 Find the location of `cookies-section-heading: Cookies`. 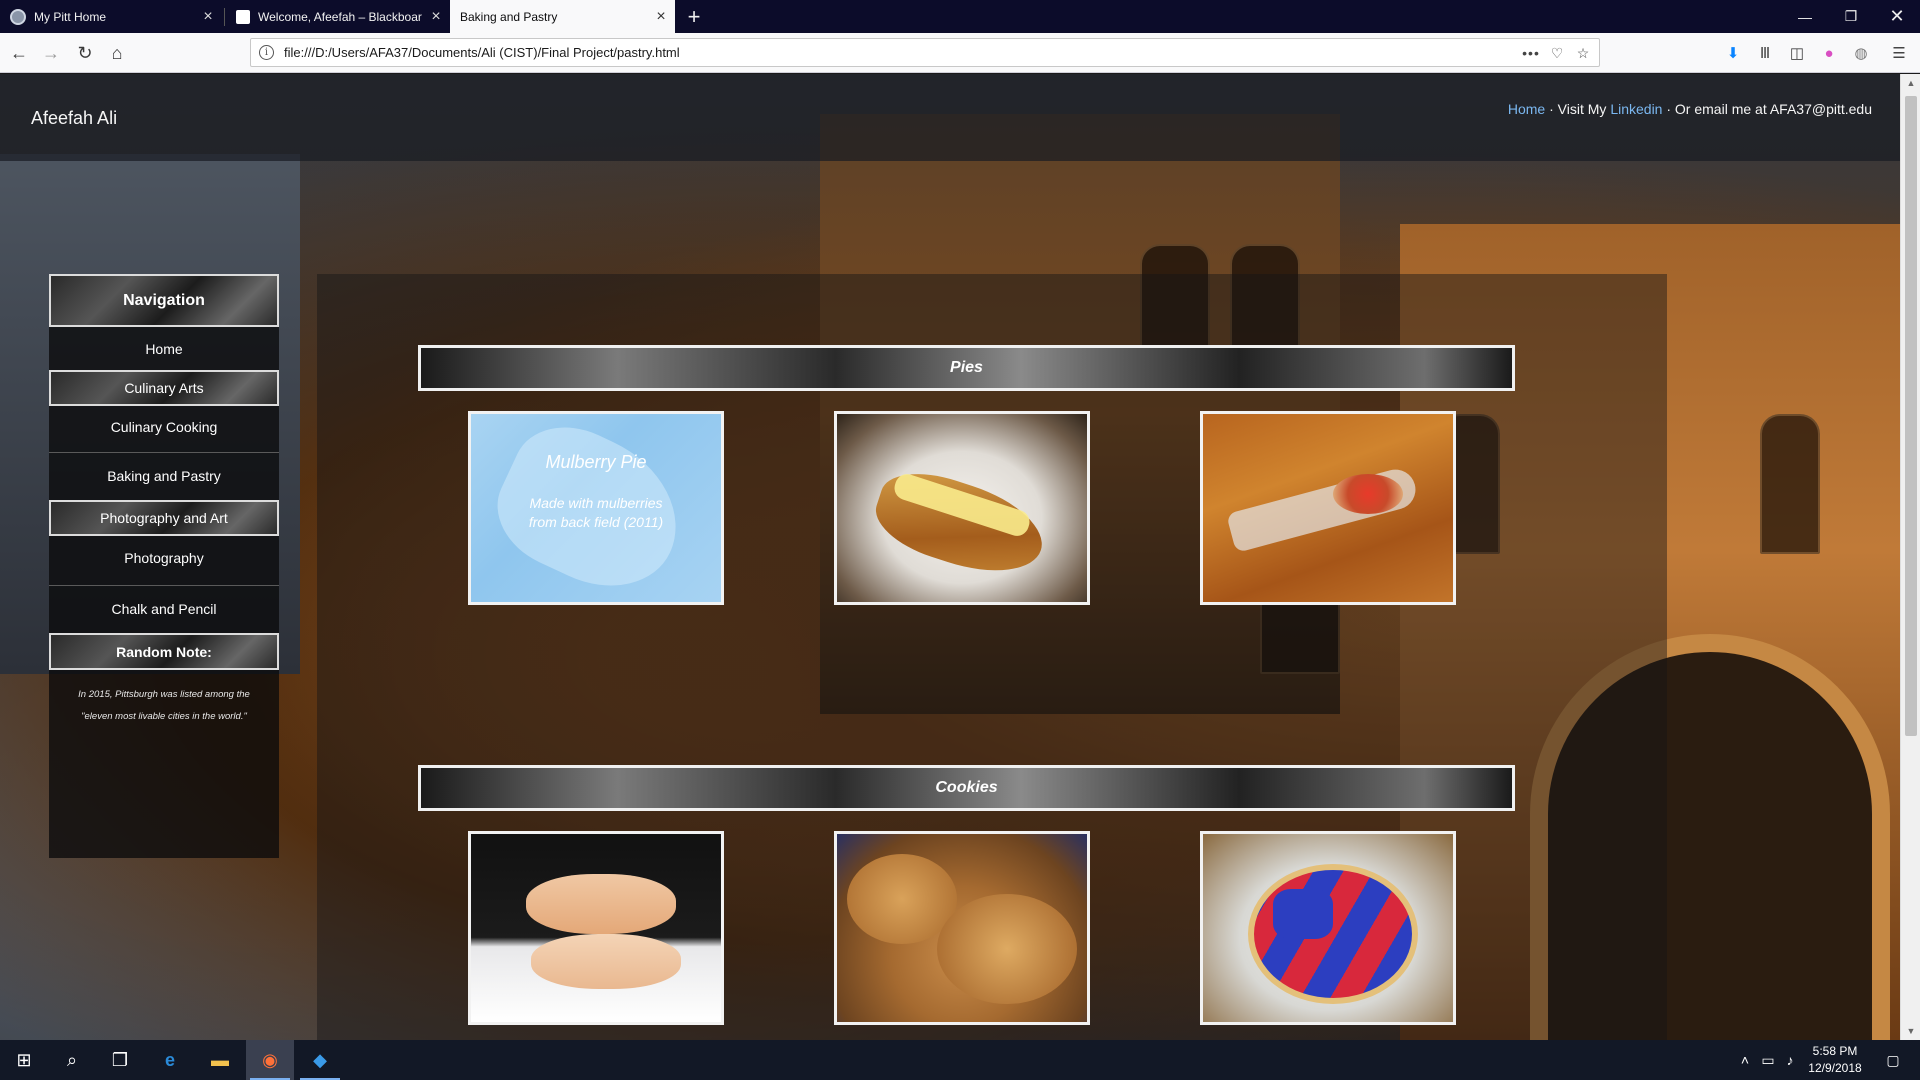

cookies-section-heading: Cookies is located at coordinates (966, 788).